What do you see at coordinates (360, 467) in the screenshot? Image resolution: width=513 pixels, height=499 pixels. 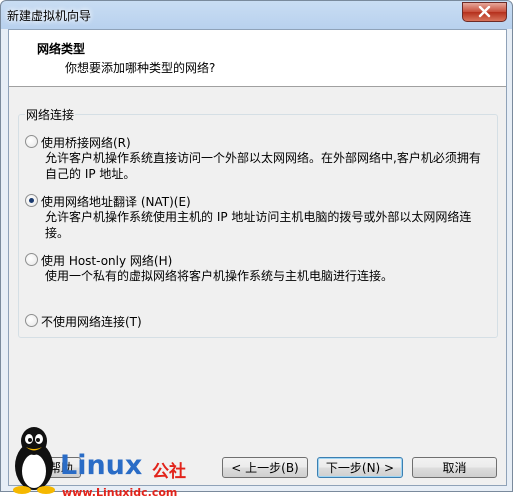 I see `next-button: 下一步(N) >` at bounding box center [360, 467].